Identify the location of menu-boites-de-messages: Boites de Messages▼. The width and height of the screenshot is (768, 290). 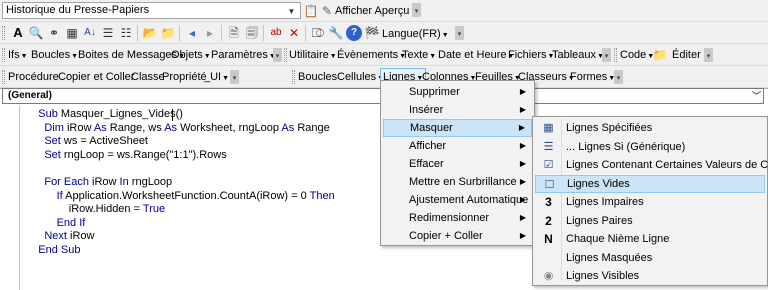
(131, 56).